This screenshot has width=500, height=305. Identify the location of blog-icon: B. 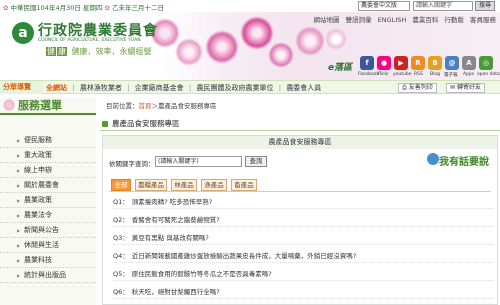
(435, 63).